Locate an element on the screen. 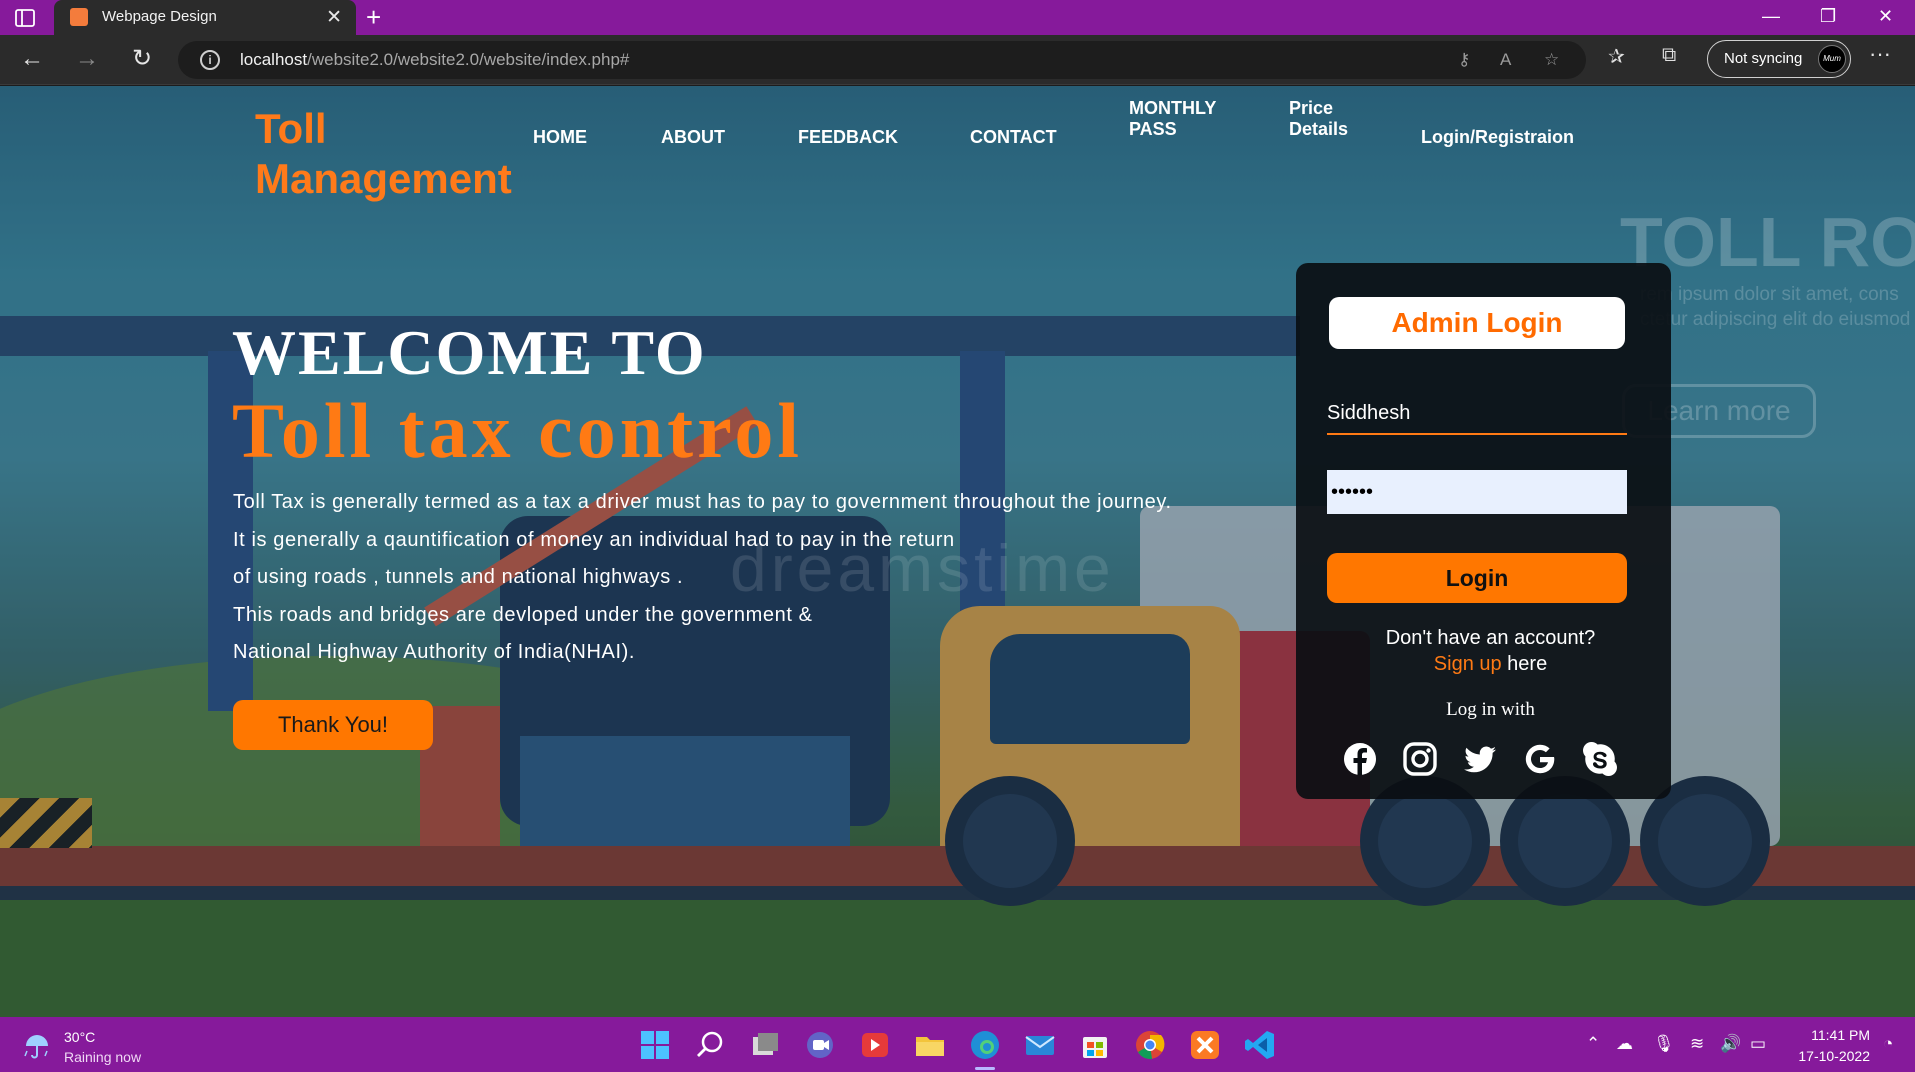 The image size is (1915, 1072). clock-date: 17-10-2022 is located at coordinates (1830, 1056).